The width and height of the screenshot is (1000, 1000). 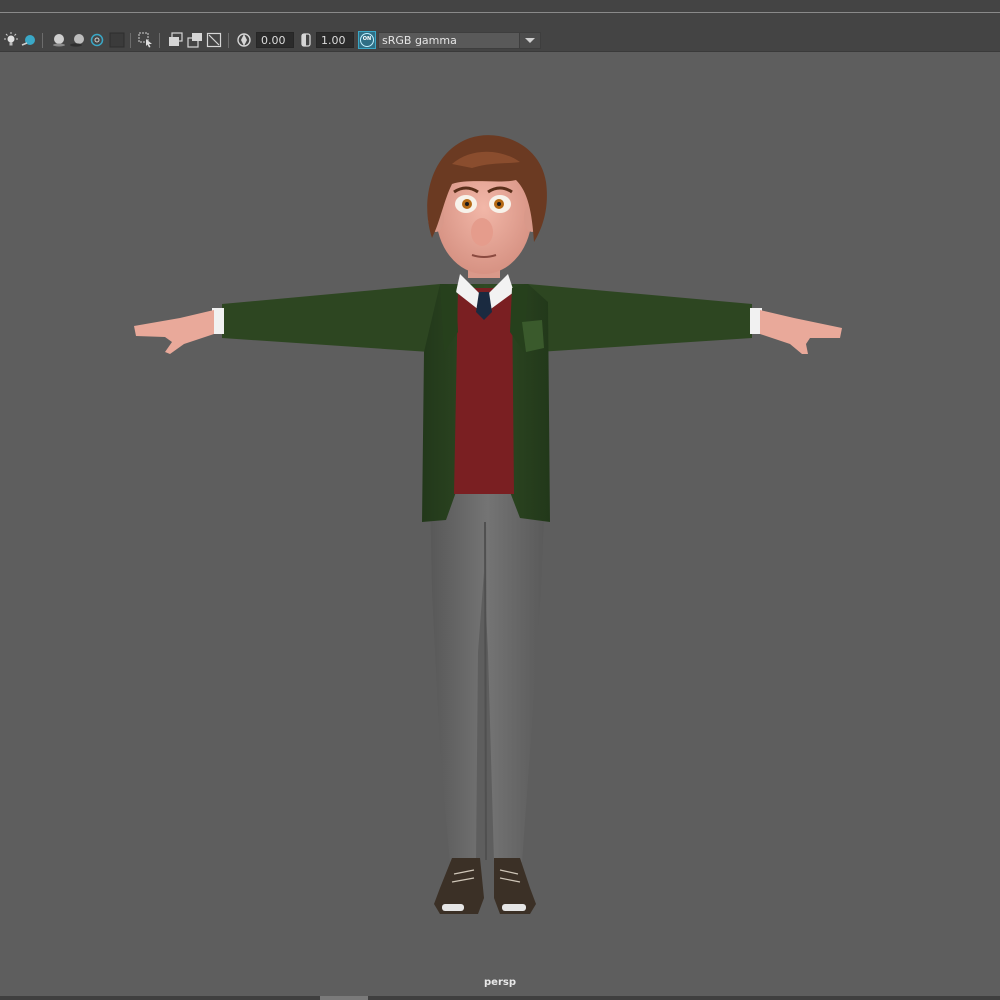 I want to click on left-sleeve, so click(x=331, y=318).